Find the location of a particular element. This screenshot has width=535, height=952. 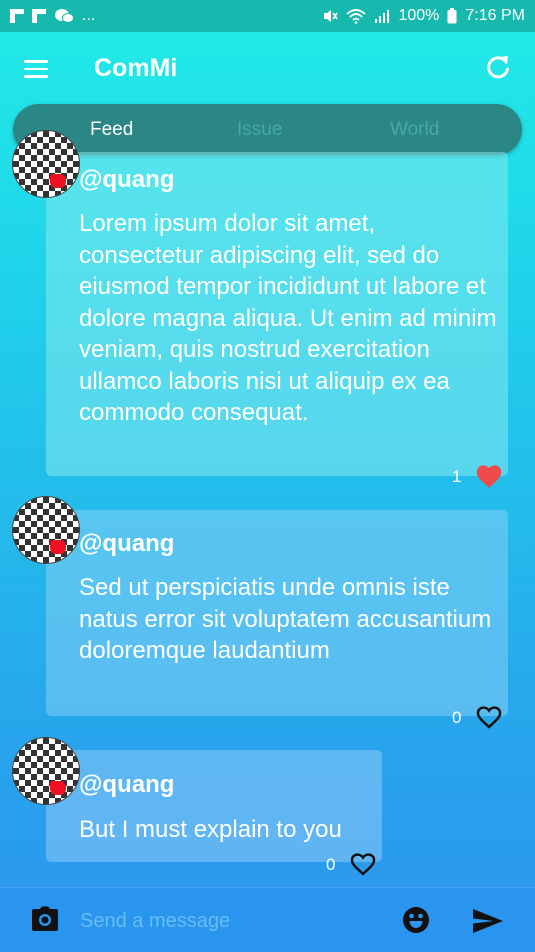

post-card: @quang But I must explain to you is located at coordinates (214, 806).